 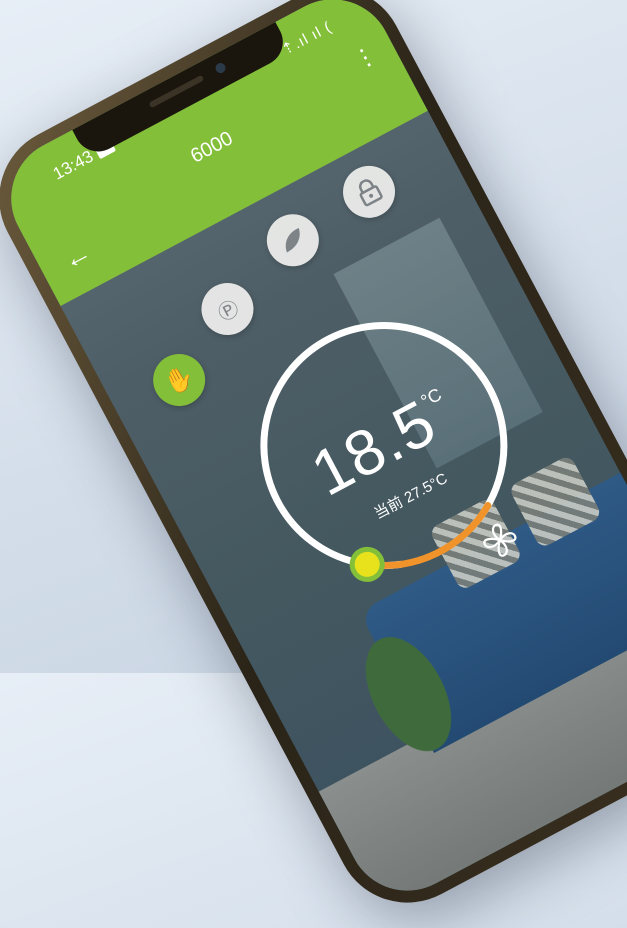 I want to click on program-mode-button: Ⓟ, so click(x=227, y=309).